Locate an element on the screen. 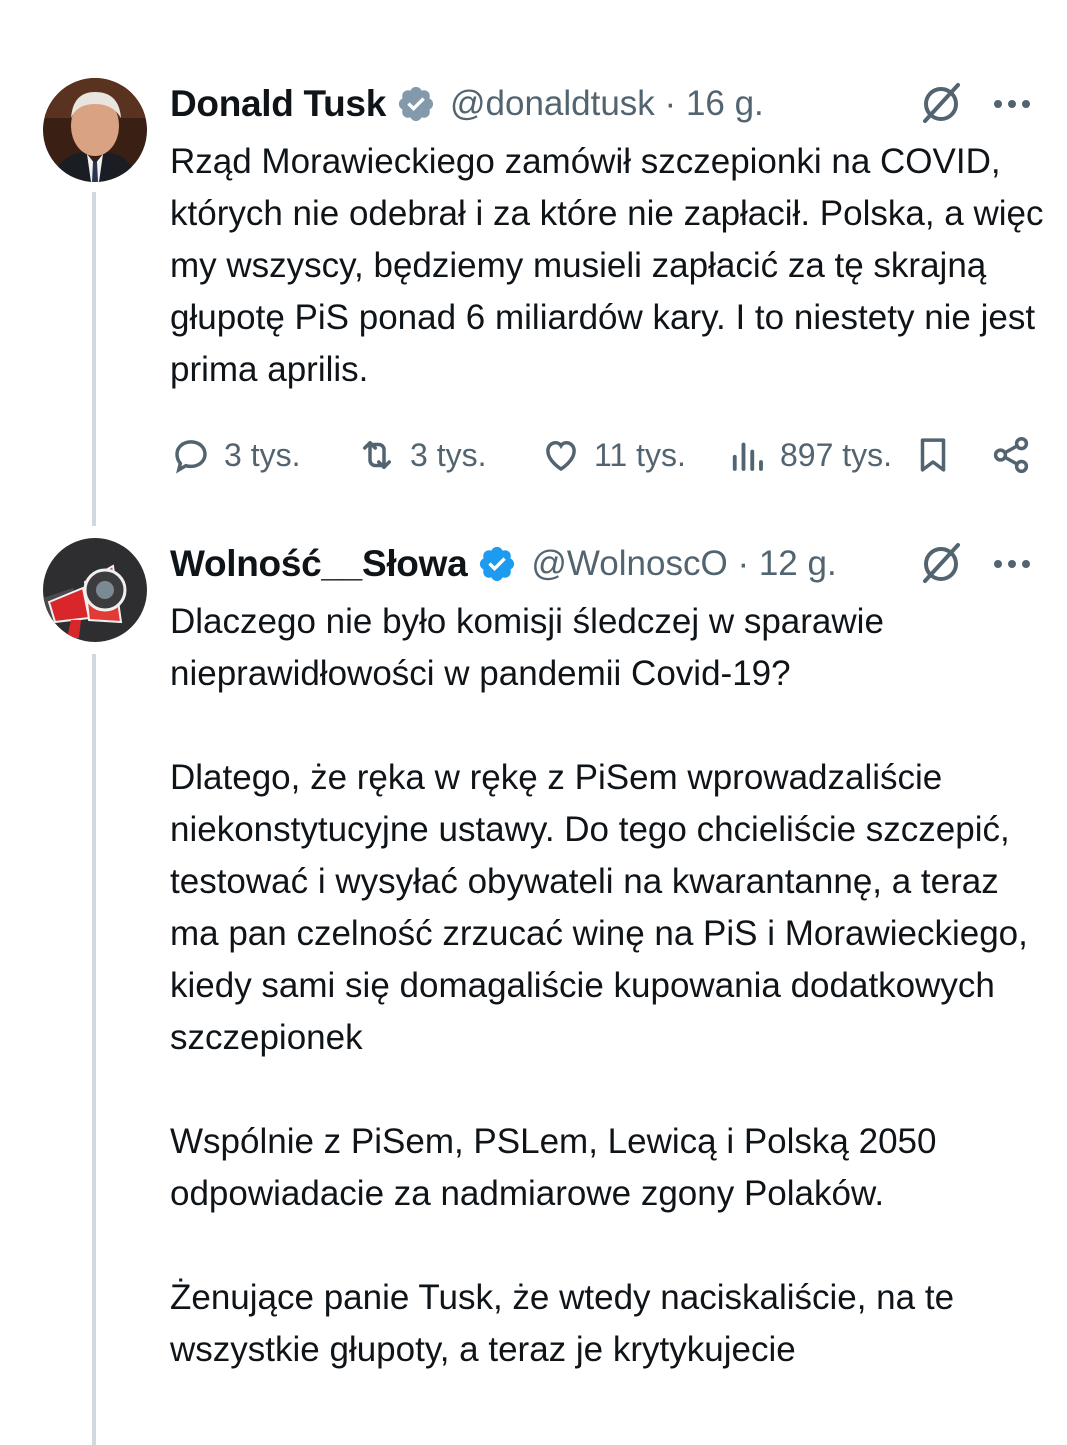  share-button is located at coordinates (1011, 455).